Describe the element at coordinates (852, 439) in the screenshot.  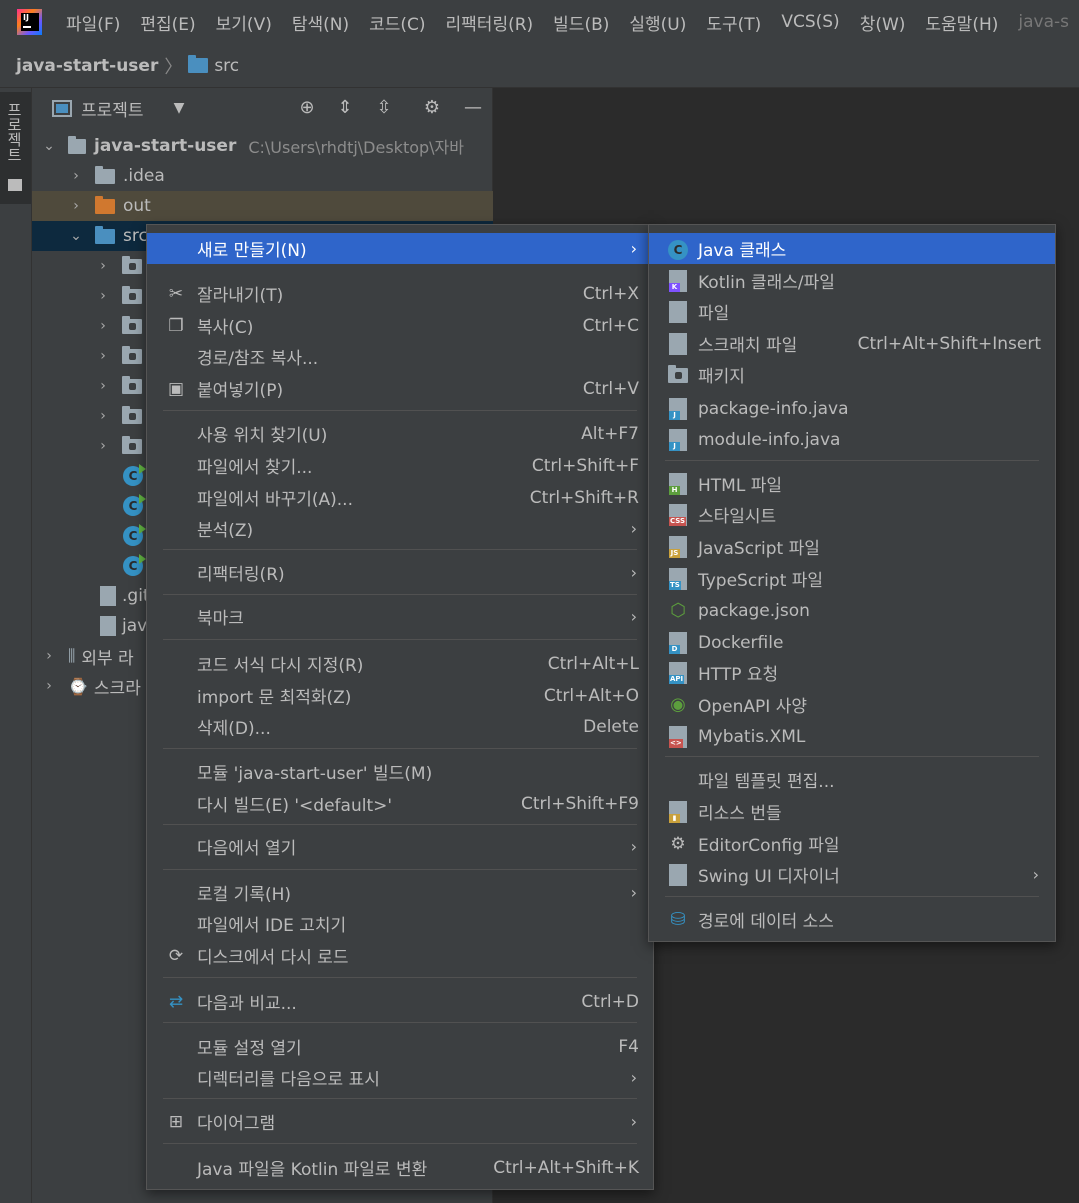
I see `submenu-item-module-info: J module-info.java` at that location.